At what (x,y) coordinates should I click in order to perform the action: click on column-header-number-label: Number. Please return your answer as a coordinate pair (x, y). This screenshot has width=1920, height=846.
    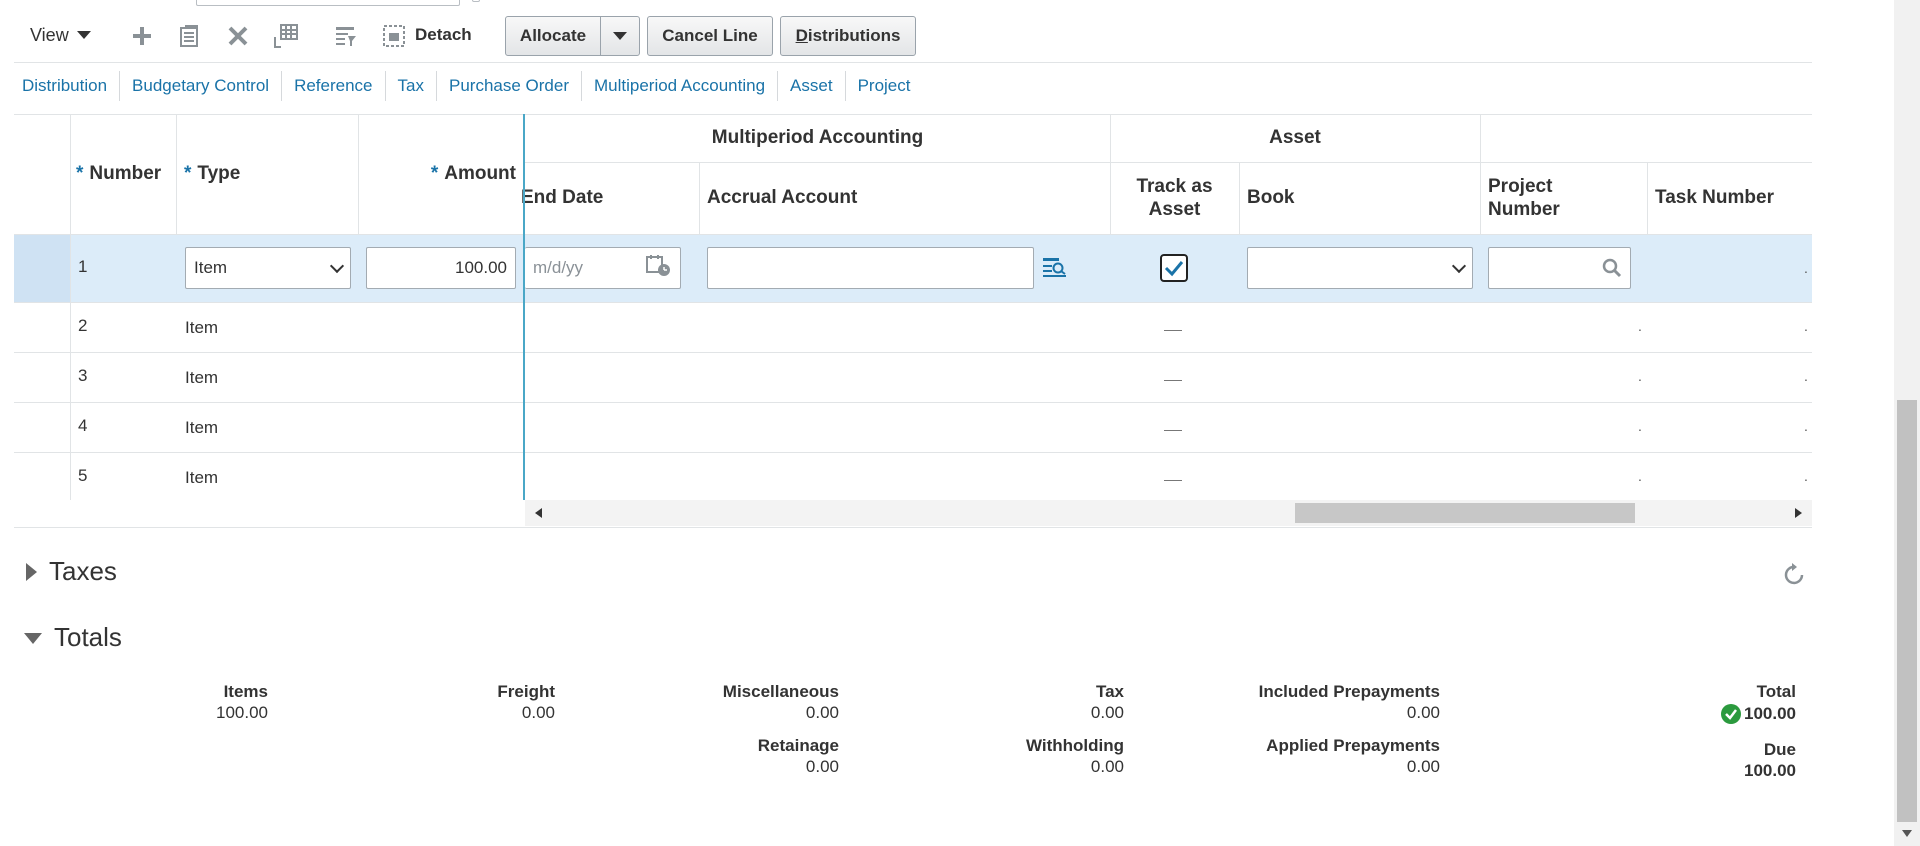
    Looking at the image, I should click on (125, 173).